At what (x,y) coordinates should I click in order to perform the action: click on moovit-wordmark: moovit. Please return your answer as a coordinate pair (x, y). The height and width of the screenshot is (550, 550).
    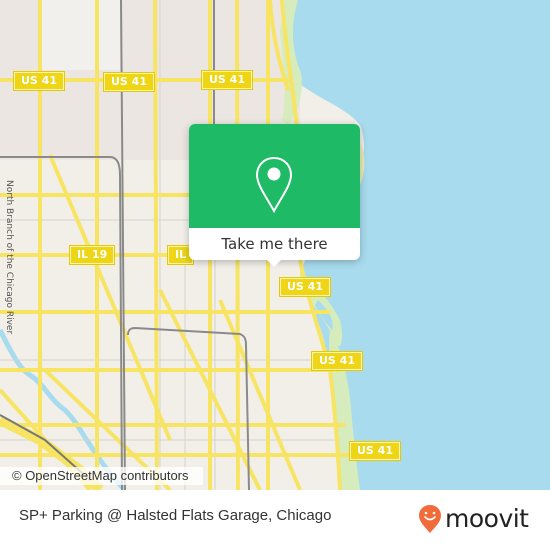
    Looking at the image, I should click on (487, 518).